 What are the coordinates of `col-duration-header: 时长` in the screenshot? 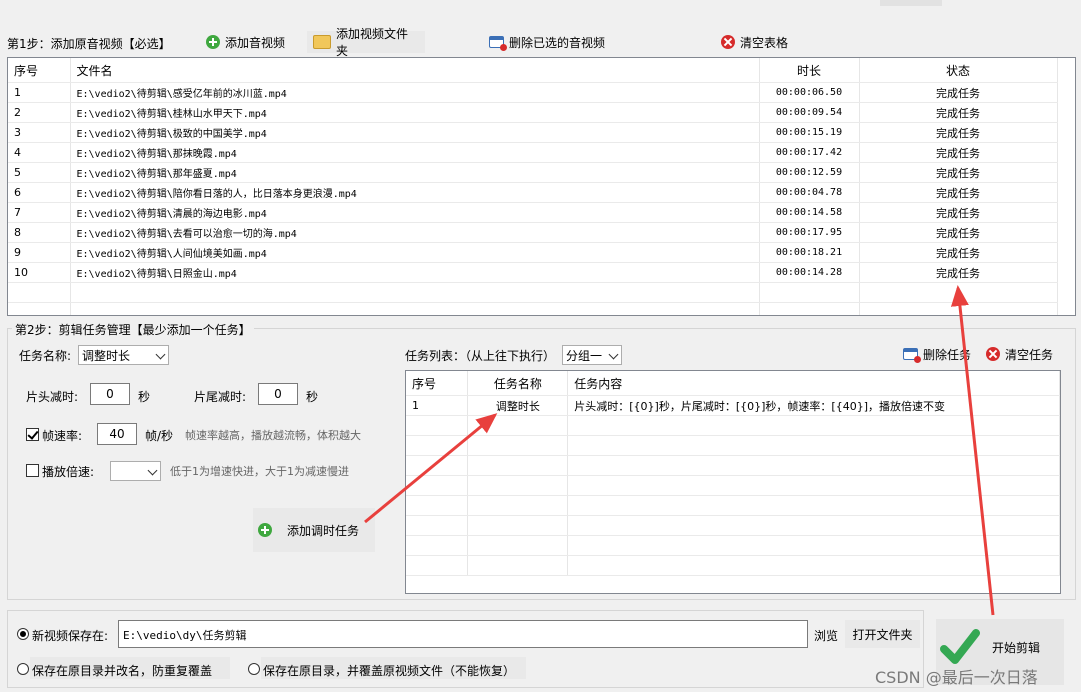 It's located at (809, 70).